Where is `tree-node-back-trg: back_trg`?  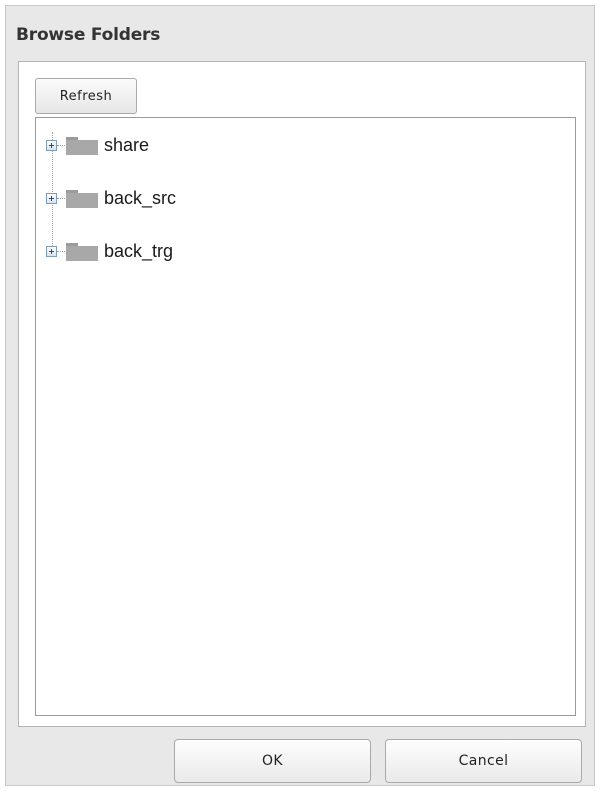 tree-node-back-trg: back_trg is located at coordinates (196, 252).